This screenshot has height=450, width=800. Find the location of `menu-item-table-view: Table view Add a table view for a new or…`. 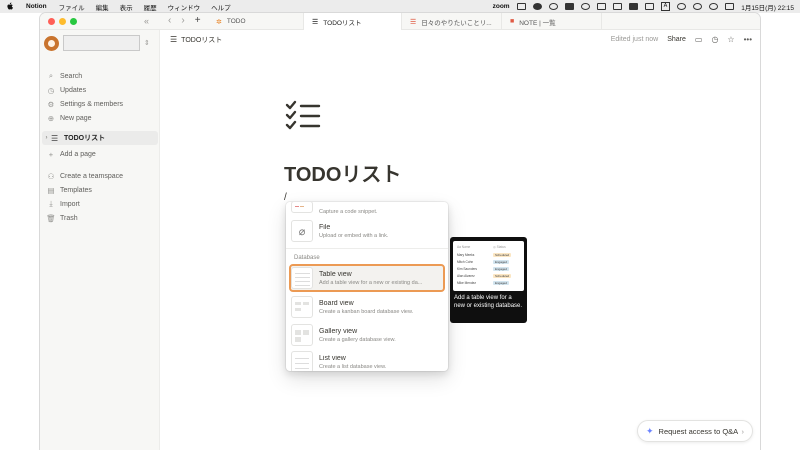

menu-item-table-view: Table view Add a table view for a new or… is located at coordinates (367, 278).